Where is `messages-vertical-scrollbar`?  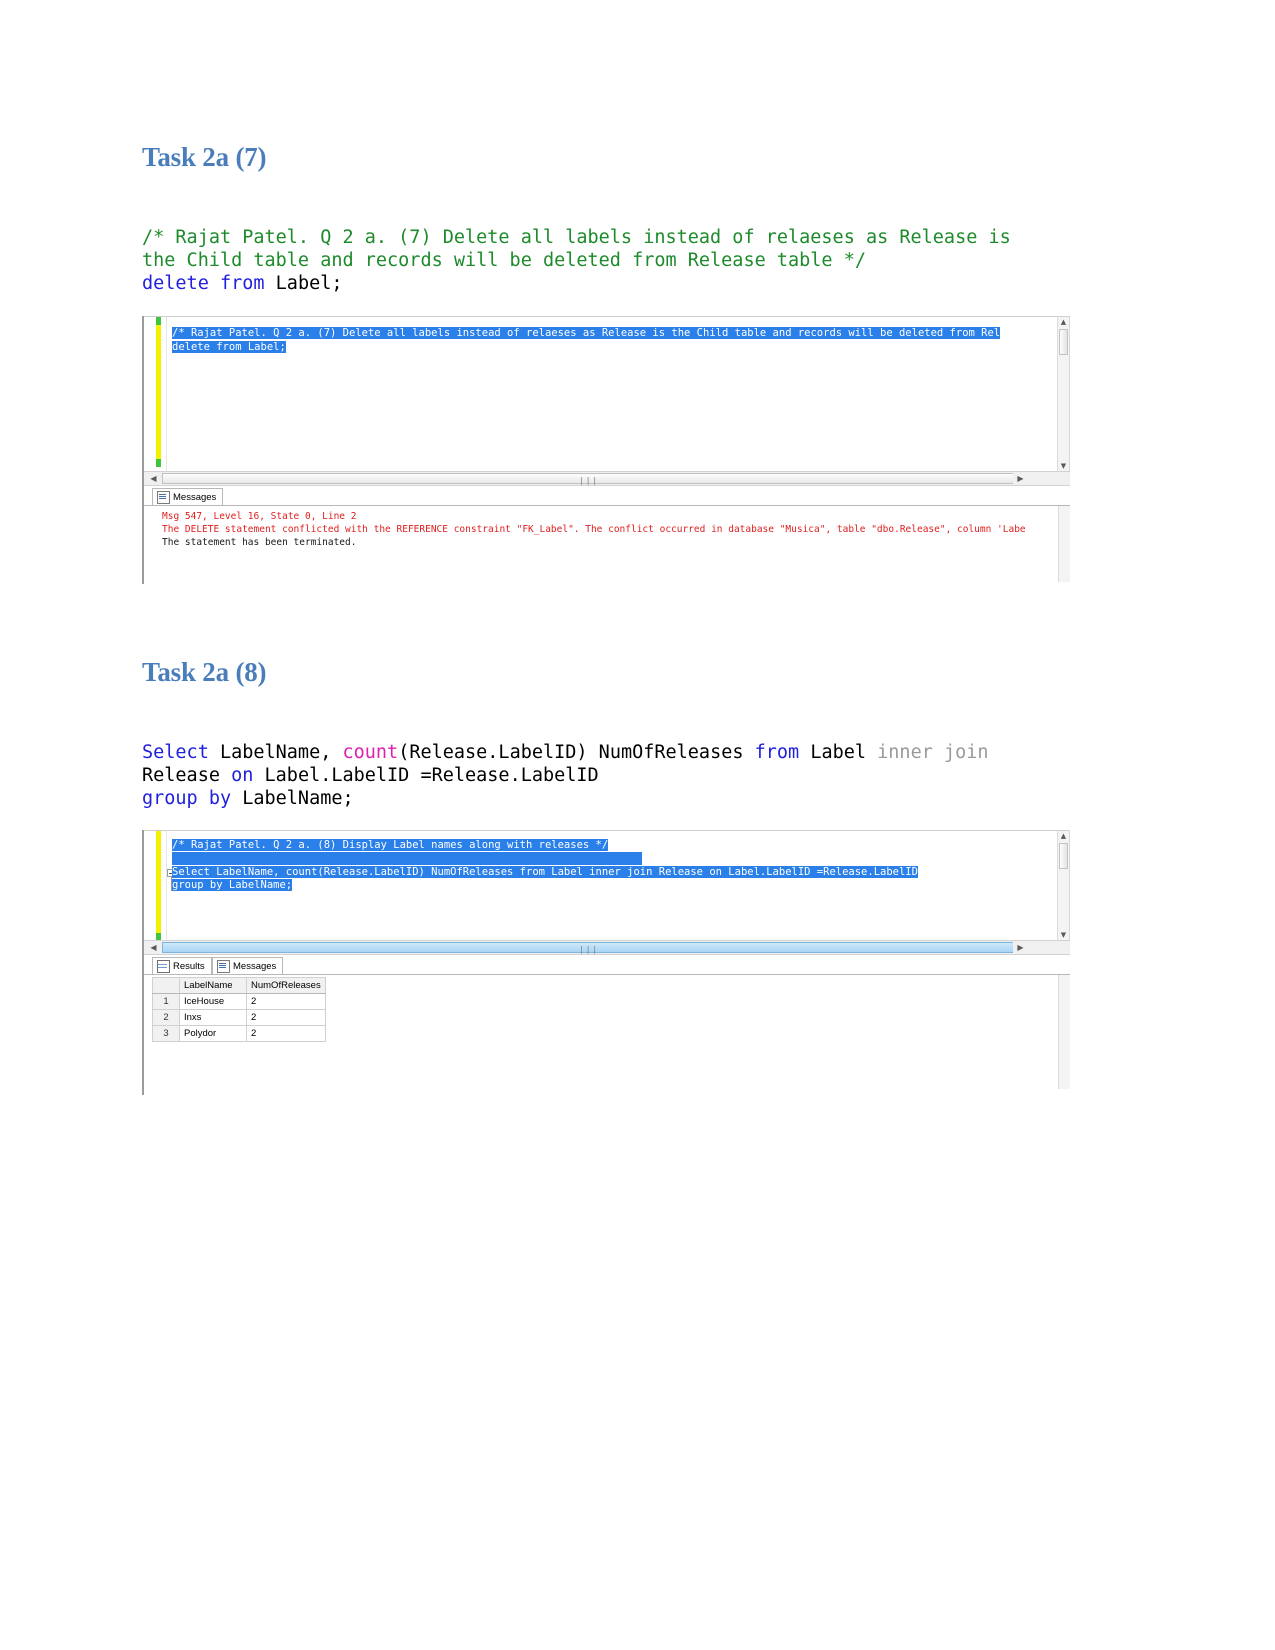
messages-vertical-scrollbar is located at coordinates (1064, 544).